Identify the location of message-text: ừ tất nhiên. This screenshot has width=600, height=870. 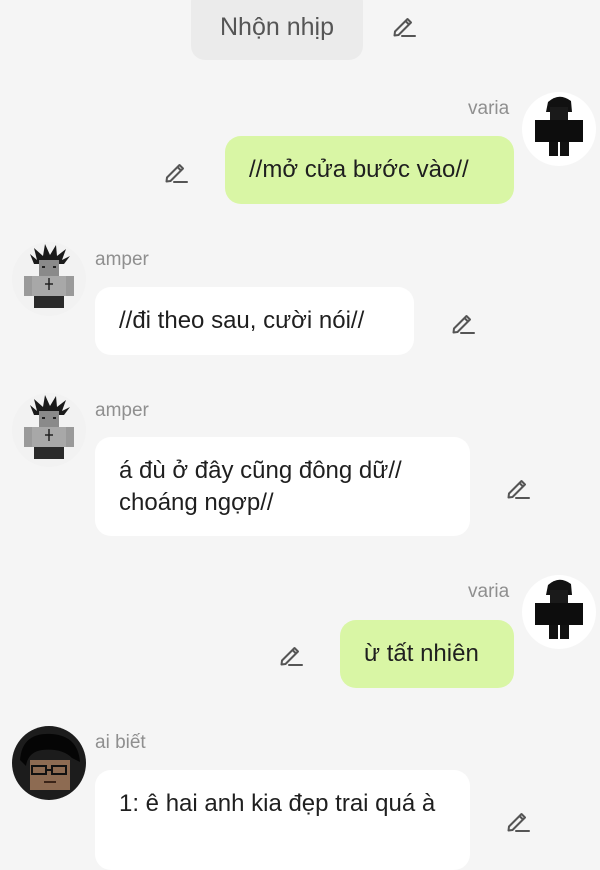
(421, 653).